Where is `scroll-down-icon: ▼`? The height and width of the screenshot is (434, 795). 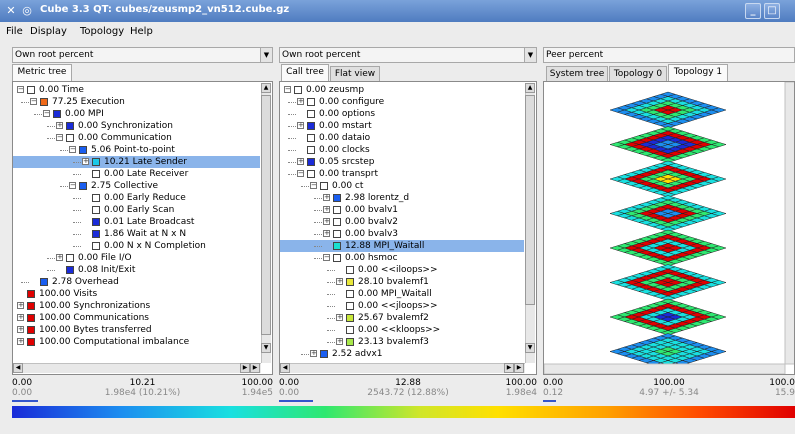 scroll-down-icon: ▼ is located at coordinates (266, 348).